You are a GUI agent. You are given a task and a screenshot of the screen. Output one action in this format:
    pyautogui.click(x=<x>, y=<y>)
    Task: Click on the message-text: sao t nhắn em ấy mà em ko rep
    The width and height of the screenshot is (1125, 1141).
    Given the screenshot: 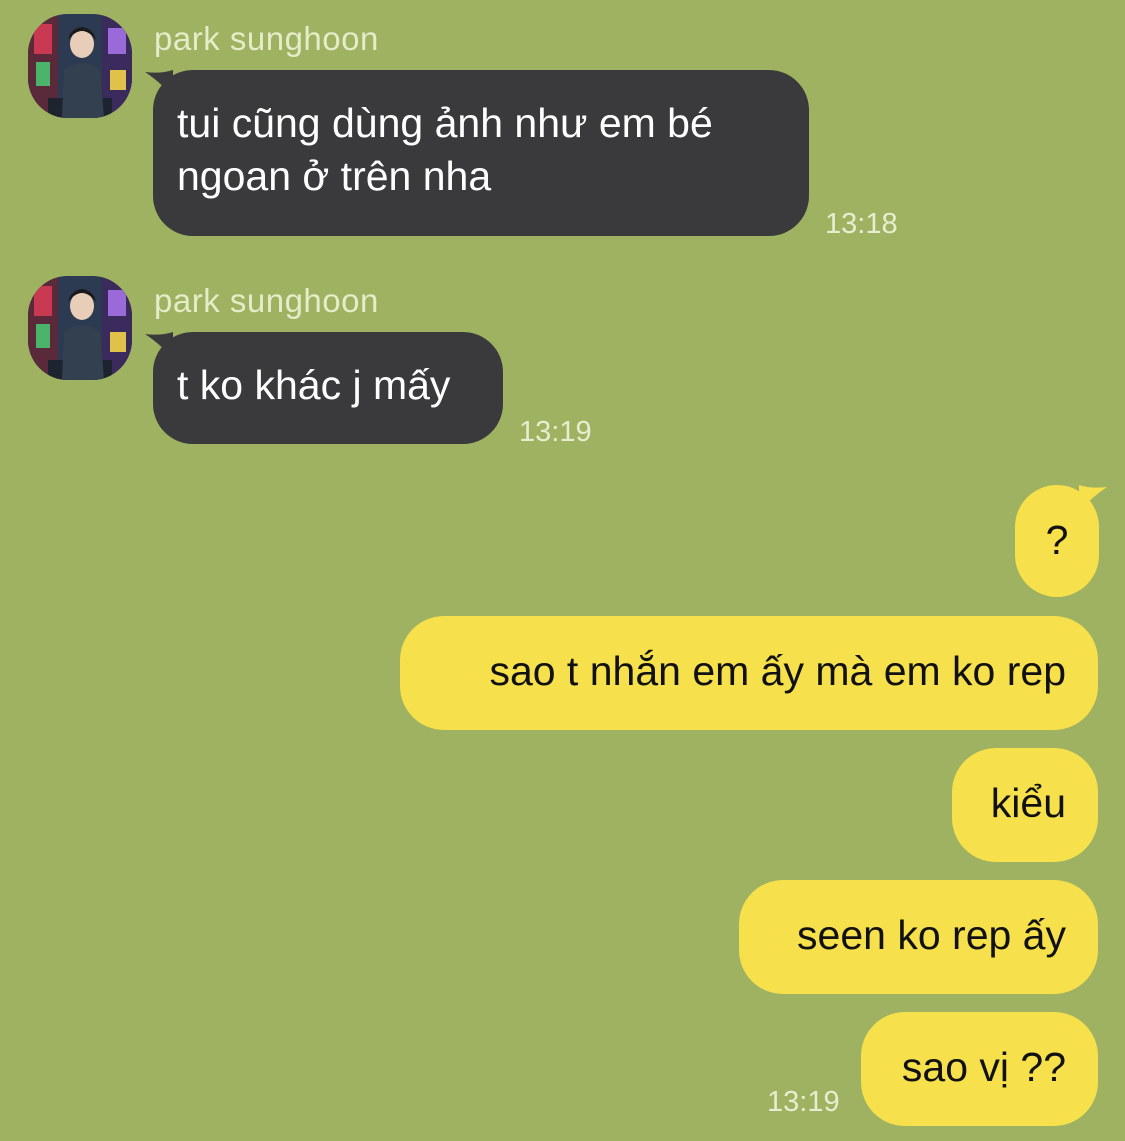 What is the action you would take?
    pyautogui.click(x=777, y=671)
    